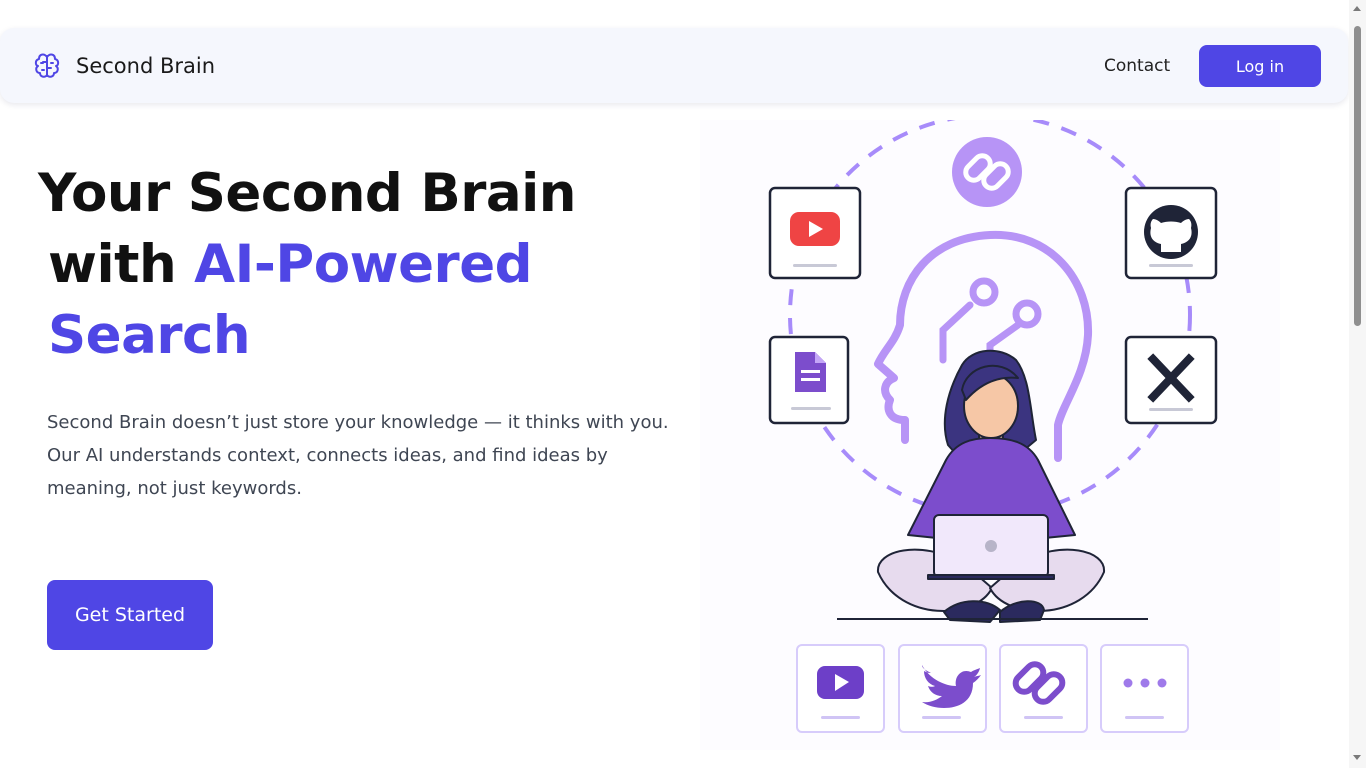 The height and width of the screenshot is (768, 1366). I want to click on login-button: Log in, so click(1260, 66).